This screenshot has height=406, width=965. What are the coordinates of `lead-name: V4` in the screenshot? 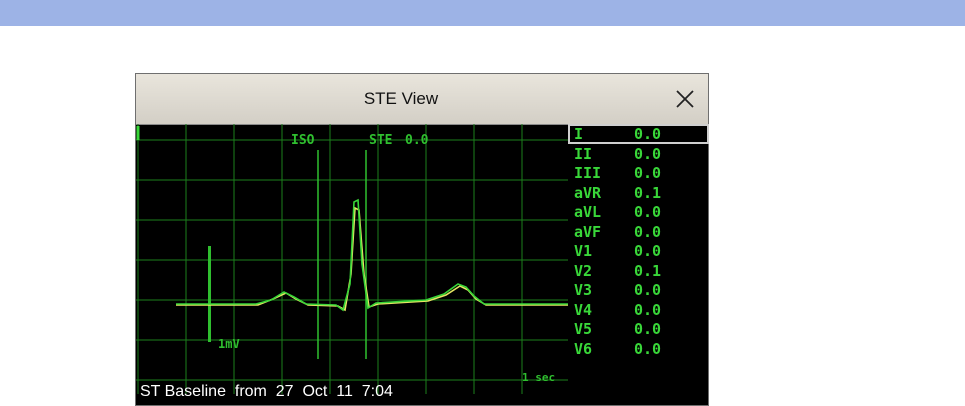 It's located at (583, 309).